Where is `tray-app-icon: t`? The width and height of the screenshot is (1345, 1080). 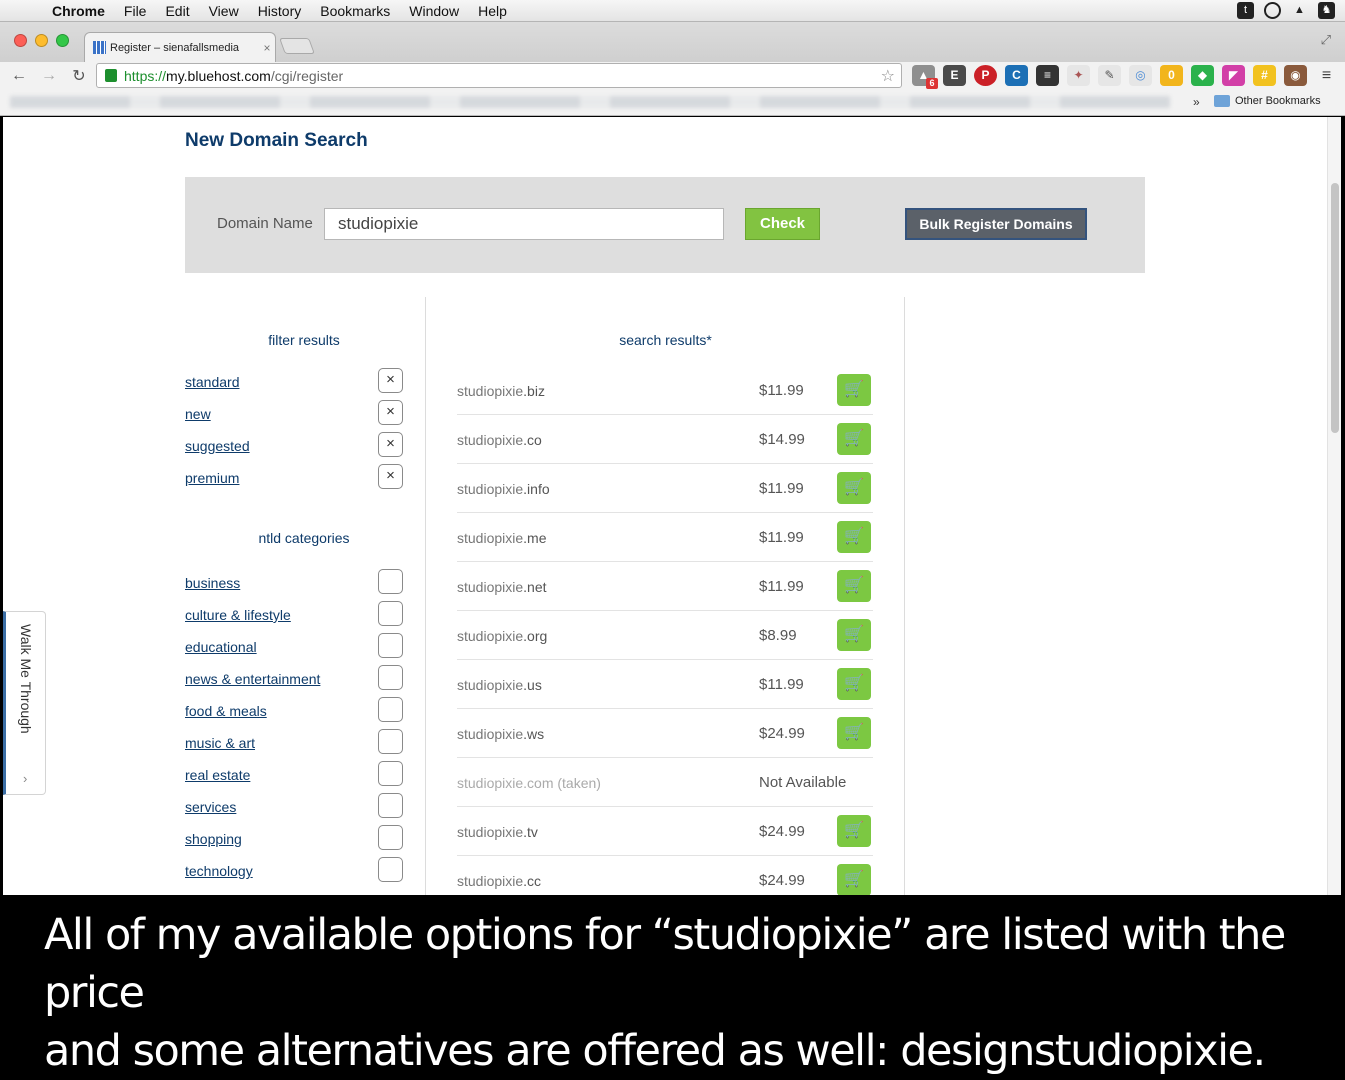
tray-app-icon: t is located at coordinates (1245, 10).